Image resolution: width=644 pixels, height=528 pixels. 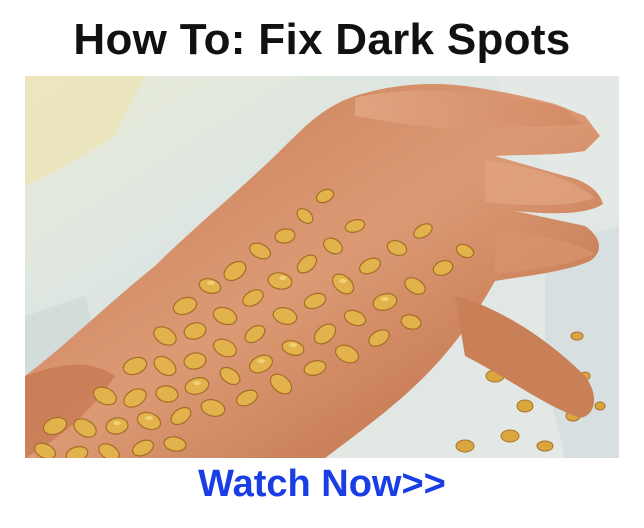 What do you see at coordinates (322, 40) in the screenshot?
I see `ad-headline: How To: Fix Dark Spots` at bounding box center [322, 40].